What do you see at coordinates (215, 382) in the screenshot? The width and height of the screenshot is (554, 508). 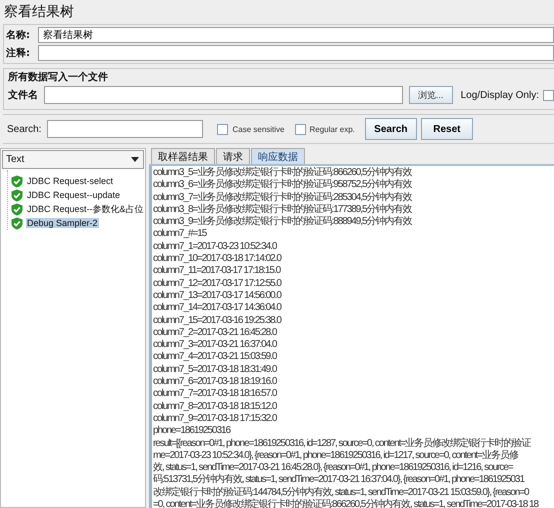 I see `response-line: column7_6=2017-03-18 18:19:16.0` at bounding box center [215, 382].